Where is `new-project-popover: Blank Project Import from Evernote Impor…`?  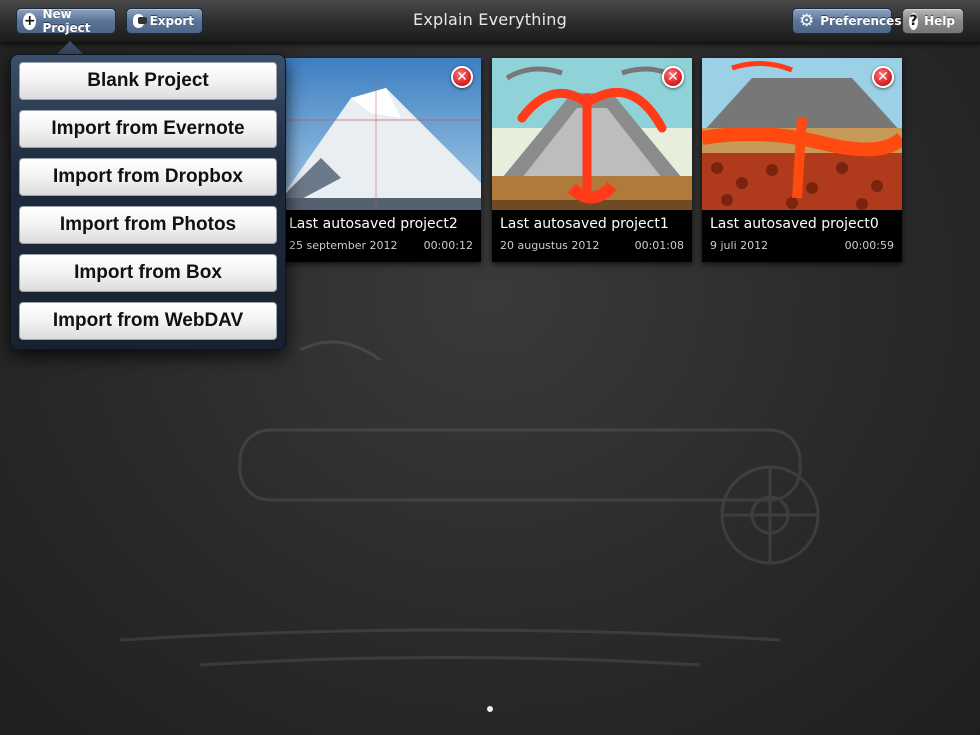
new-project-popover: Blank Project Import from Evernote Impor… is located at coordinates (148, 202).